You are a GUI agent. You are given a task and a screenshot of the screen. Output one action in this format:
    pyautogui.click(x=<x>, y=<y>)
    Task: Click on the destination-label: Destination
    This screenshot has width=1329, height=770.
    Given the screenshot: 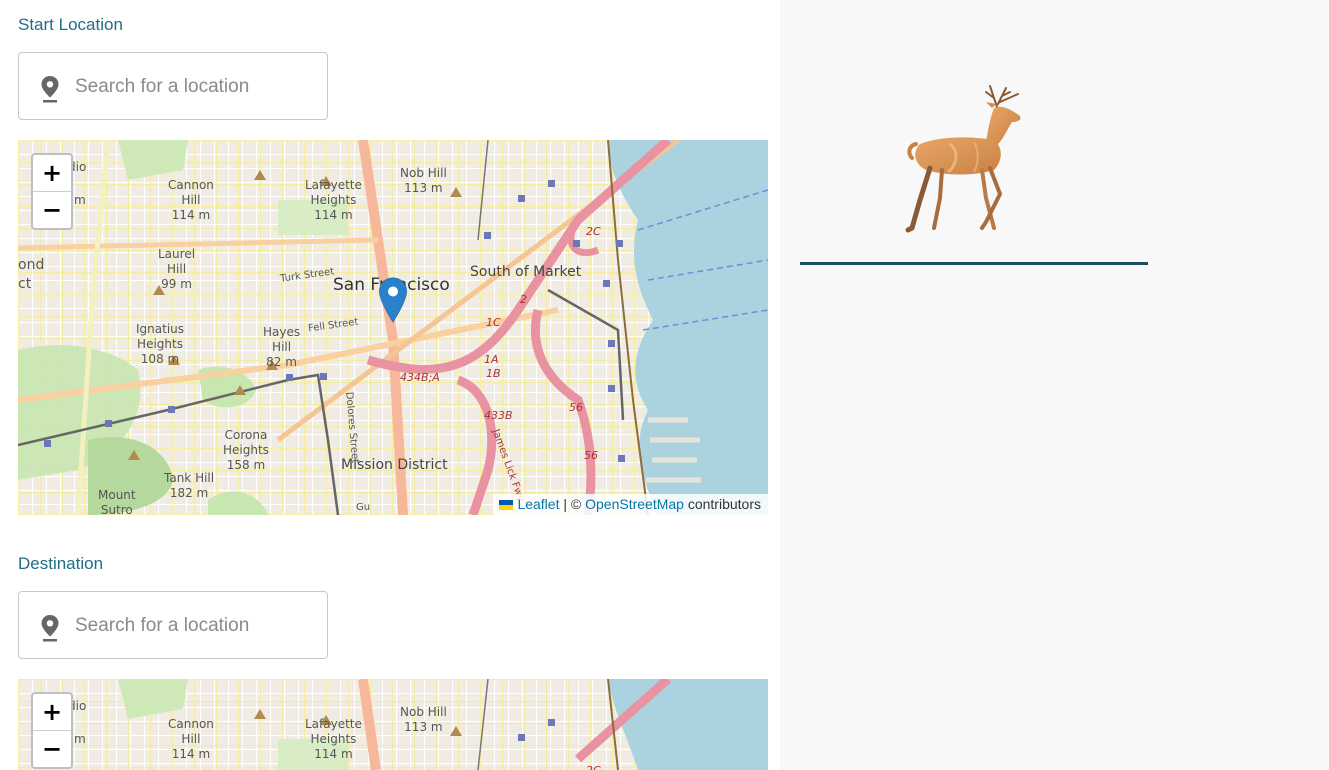 What is the action you would take?
    pyautogui.click(x=61, y=563)
    